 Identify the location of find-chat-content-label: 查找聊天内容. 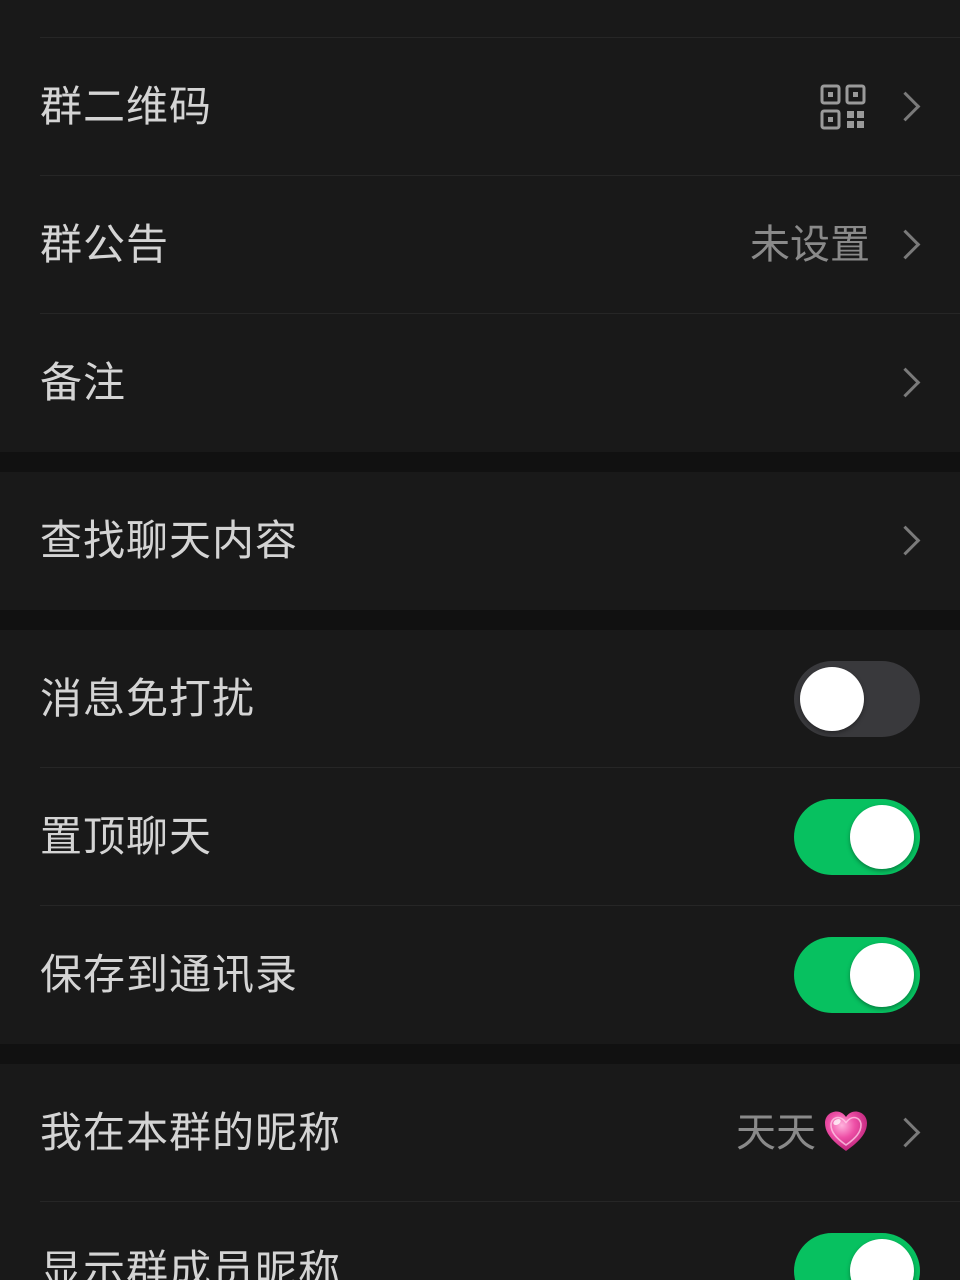
(169, 540).